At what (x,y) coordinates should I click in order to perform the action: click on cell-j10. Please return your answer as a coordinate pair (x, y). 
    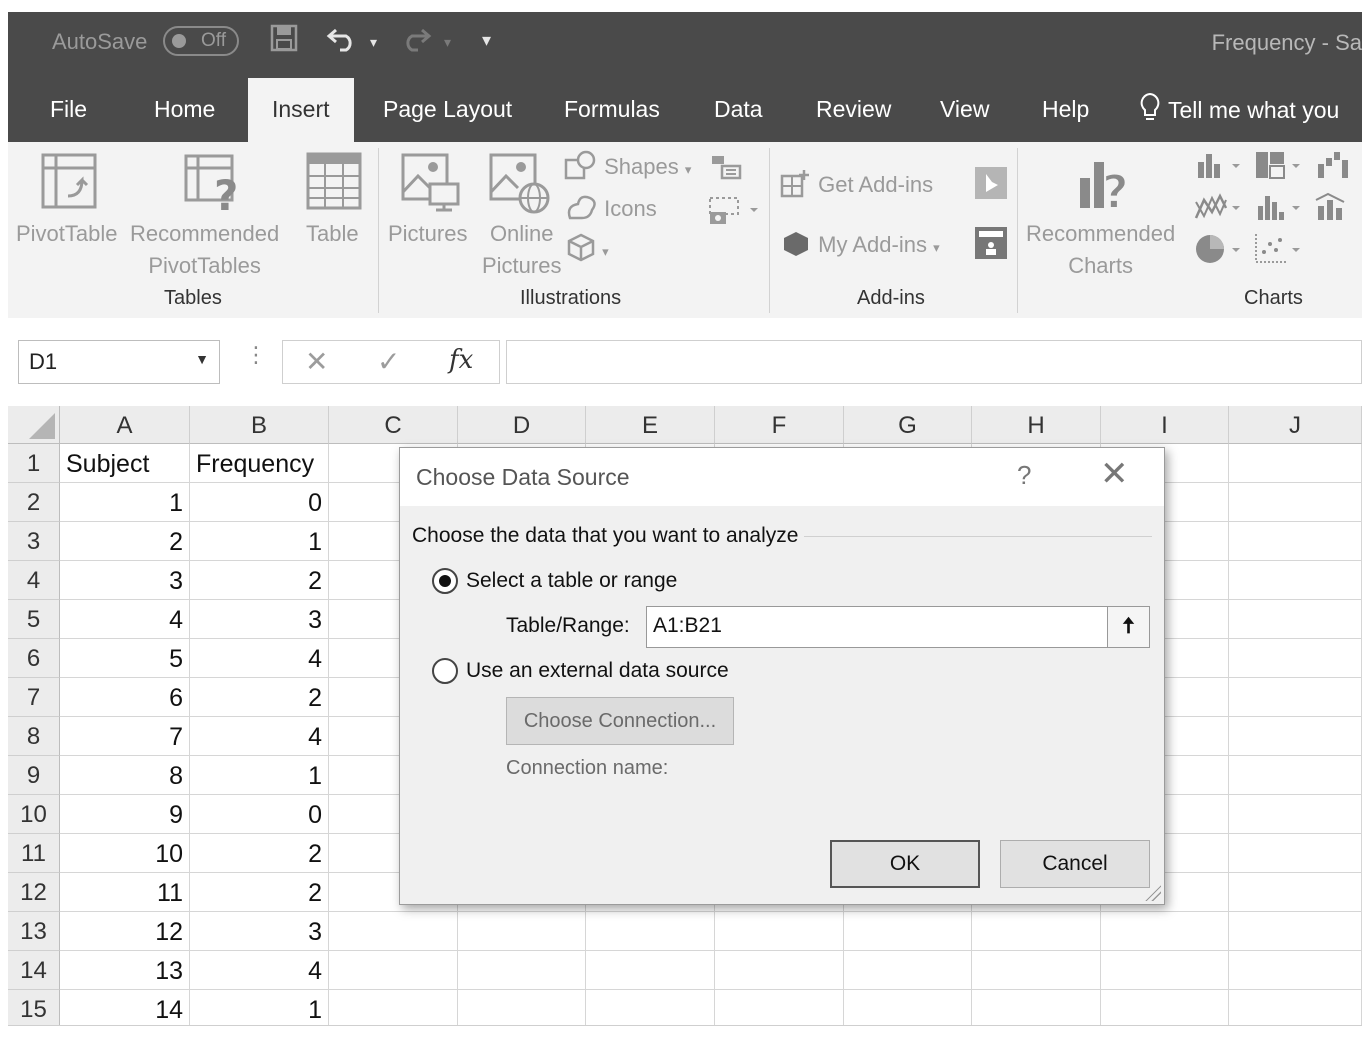
    Looking at the image, I should click on (1295, 814).